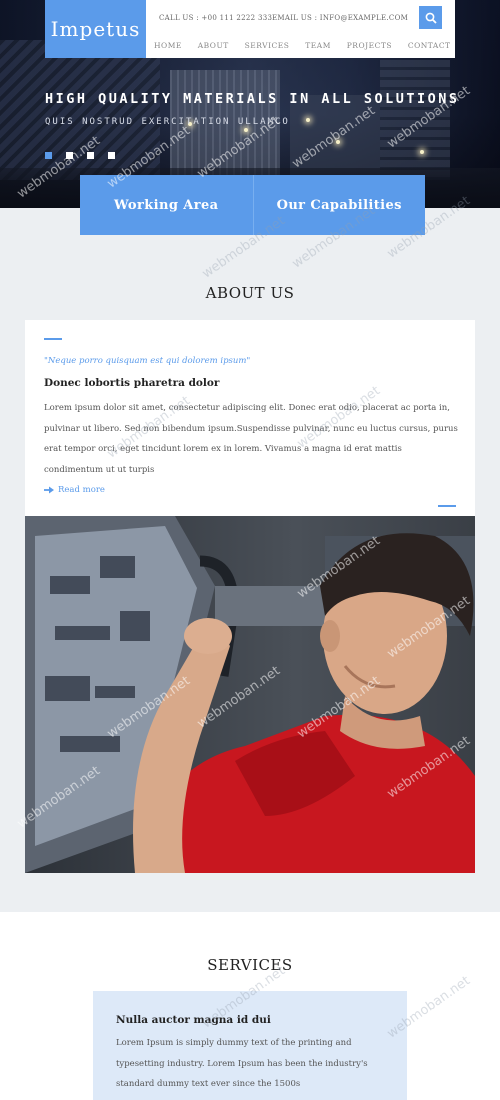 This screenshot has height=1100, width=500. I want to click on search-button, so click(430, 17).